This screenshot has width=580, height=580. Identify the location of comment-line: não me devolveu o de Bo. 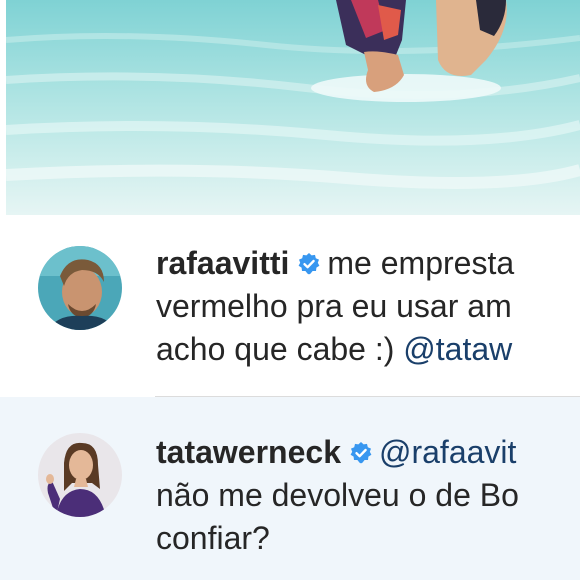
(337, 495).